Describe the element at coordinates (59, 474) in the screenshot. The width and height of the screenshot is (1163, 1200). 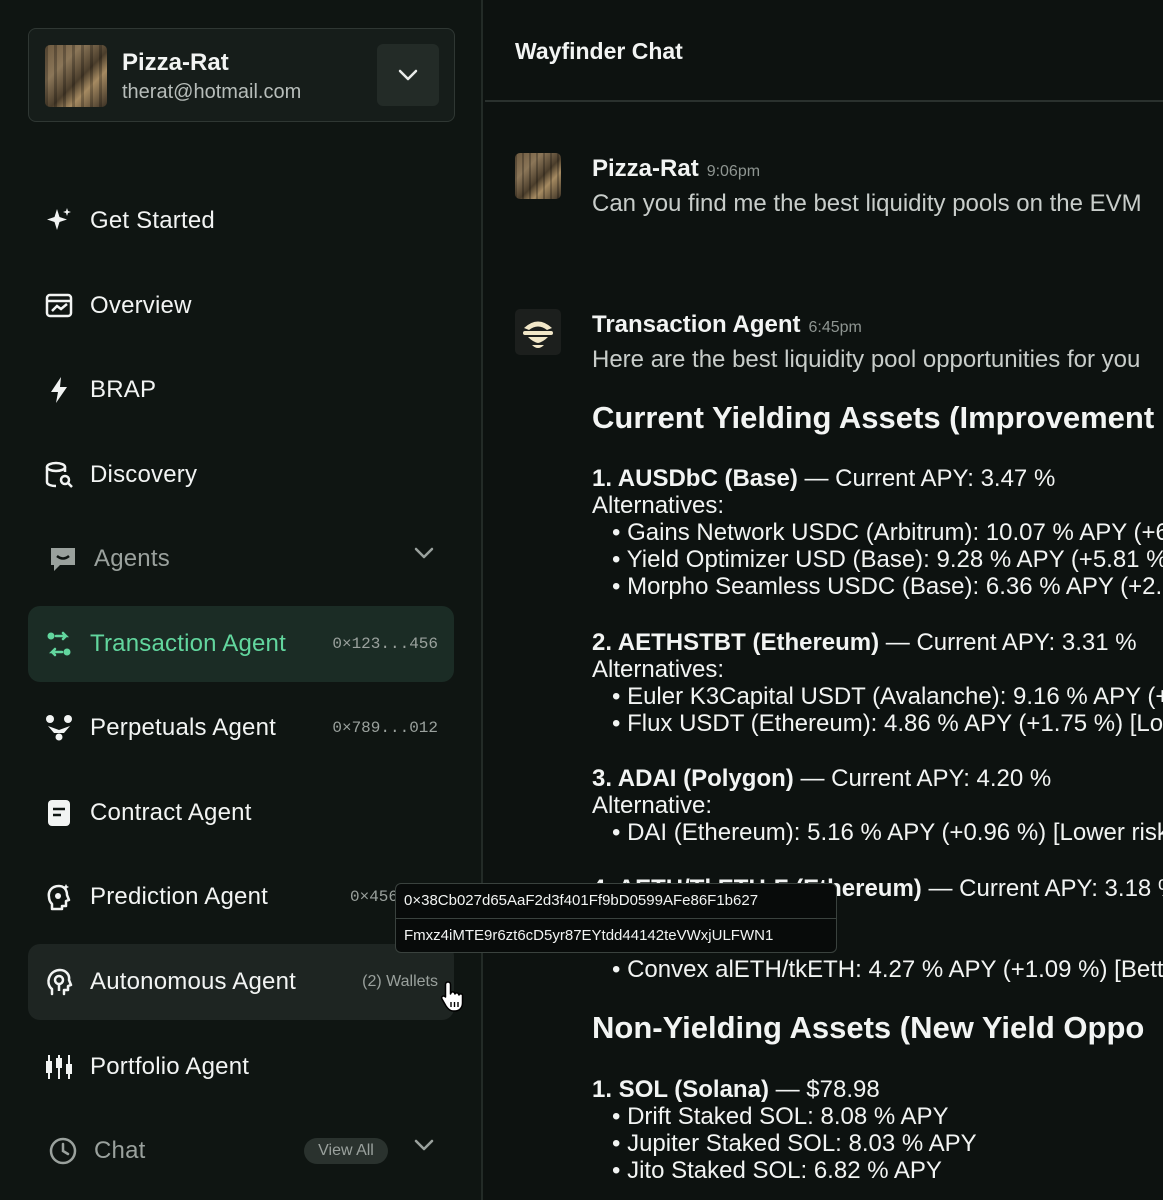
I see `database-search-icon` at that location.